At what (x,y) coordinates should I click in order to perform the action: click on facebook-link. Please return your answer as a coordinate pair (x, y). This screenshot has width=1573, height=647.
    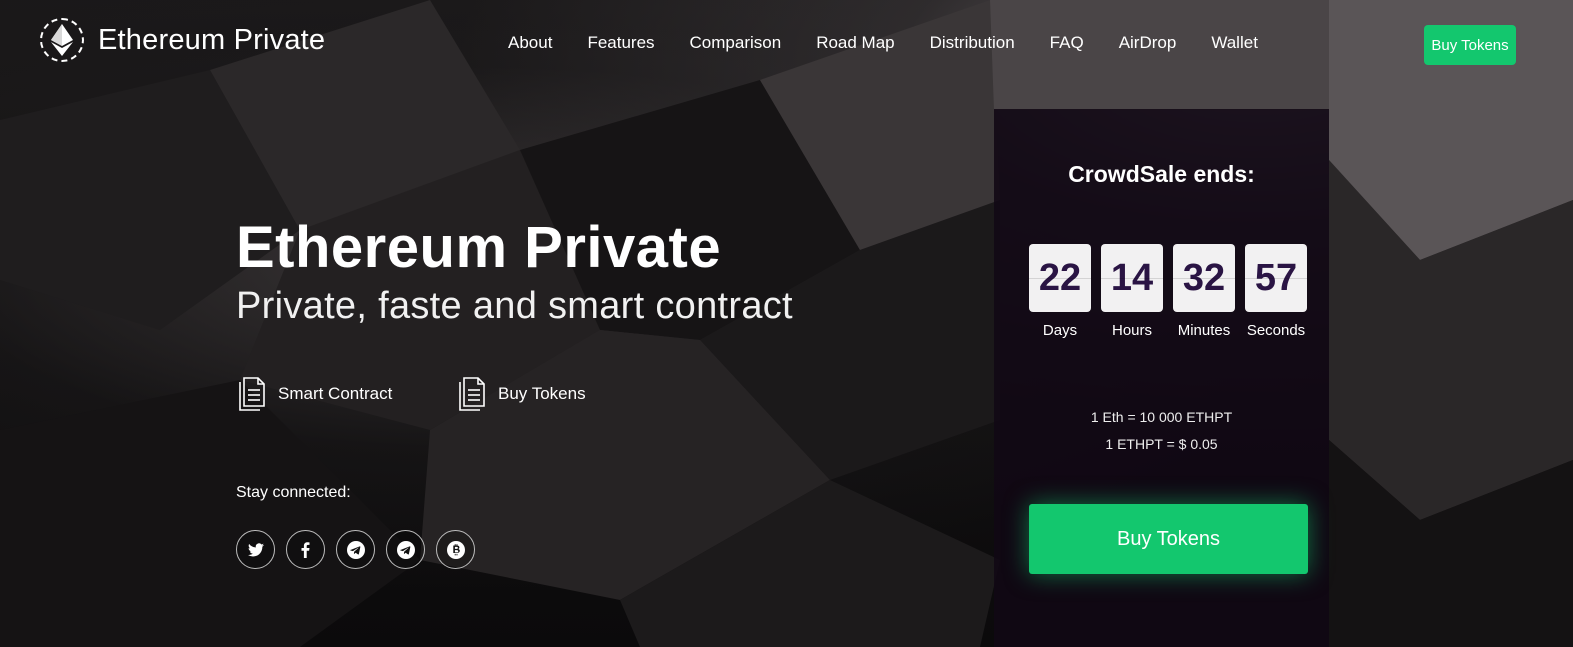
    Looking at the image, I should click on (305, 549).